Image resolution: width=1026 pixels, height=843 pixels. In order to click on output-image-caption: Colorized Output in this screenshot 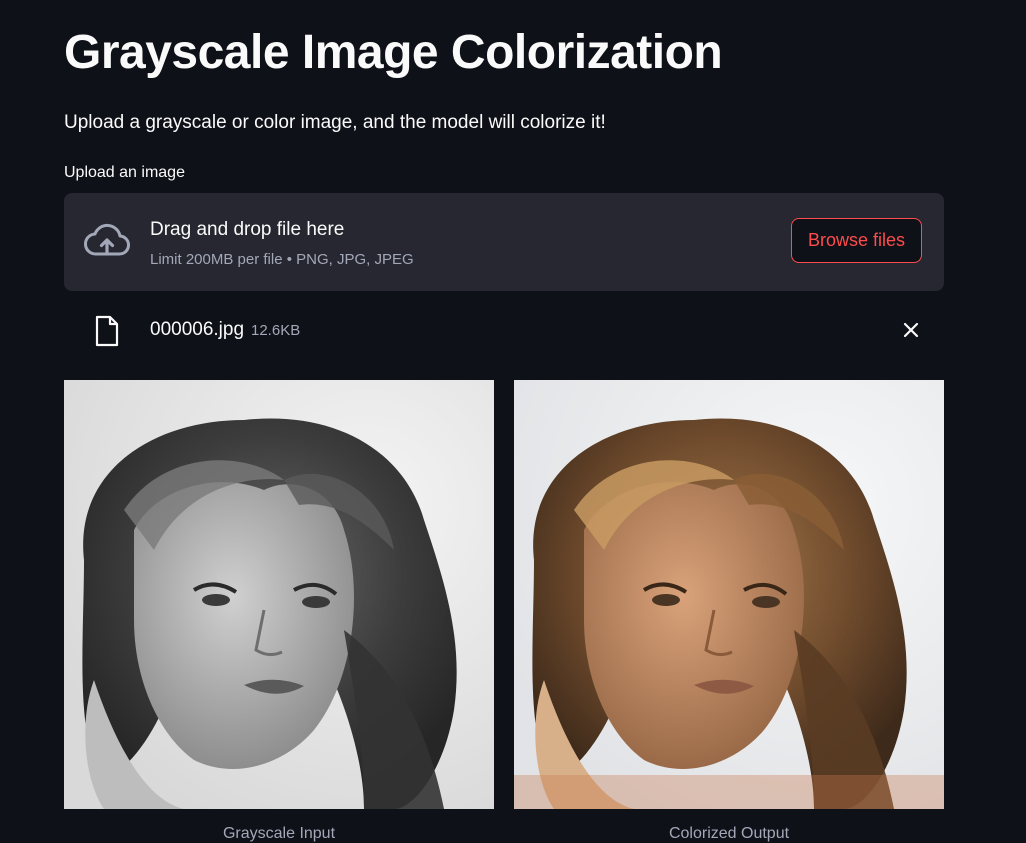, I will do `click(729, 833)`.